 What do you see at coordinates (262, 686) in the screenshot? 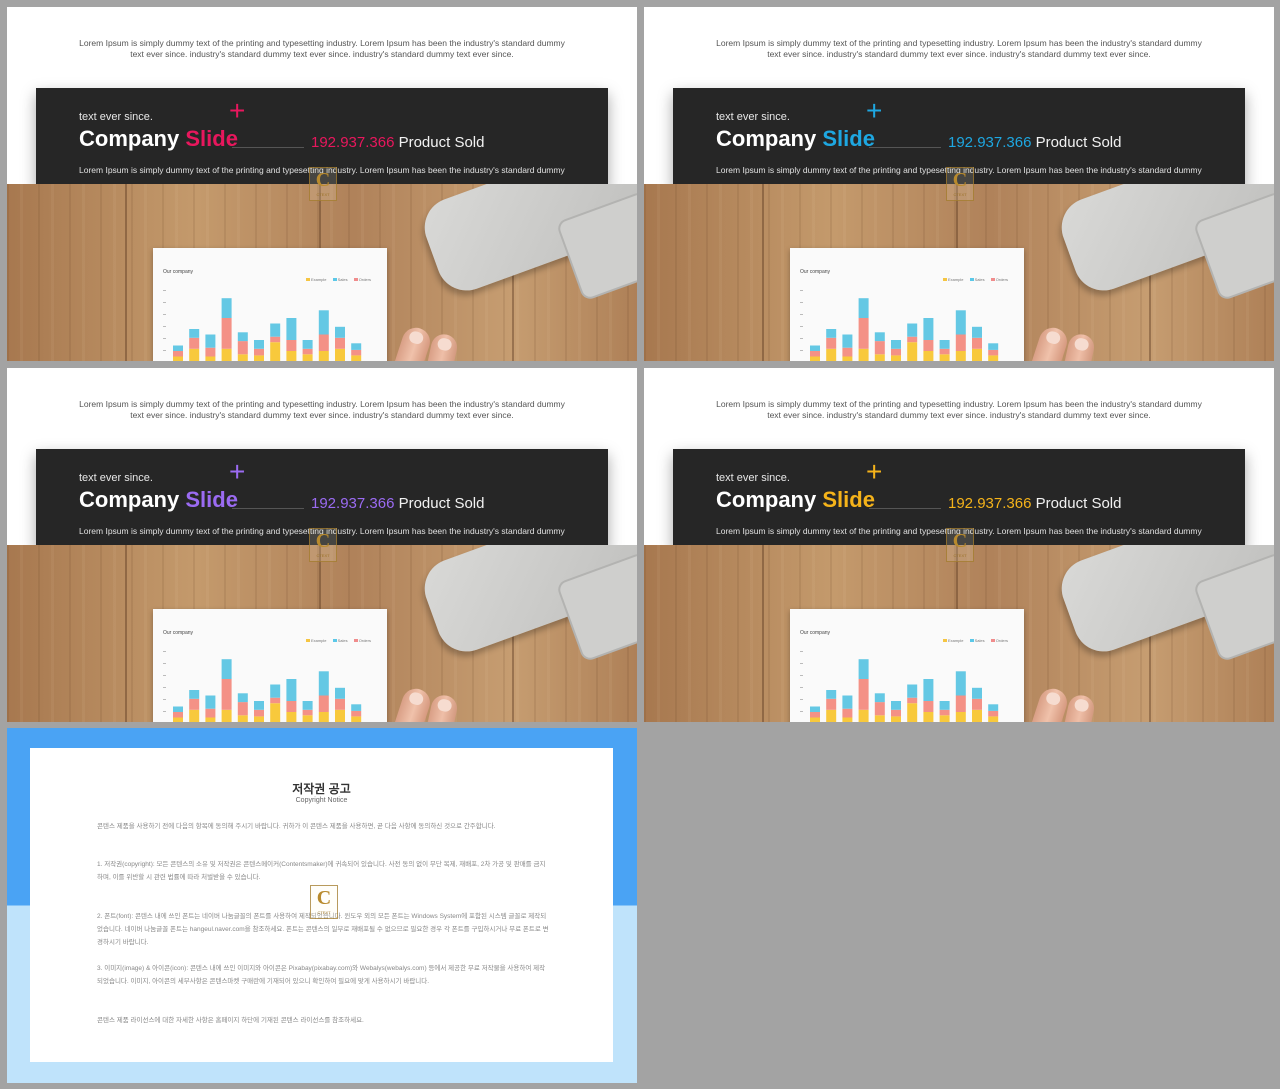
I see `paper-bar-chart` at bounding box center [262, 686].